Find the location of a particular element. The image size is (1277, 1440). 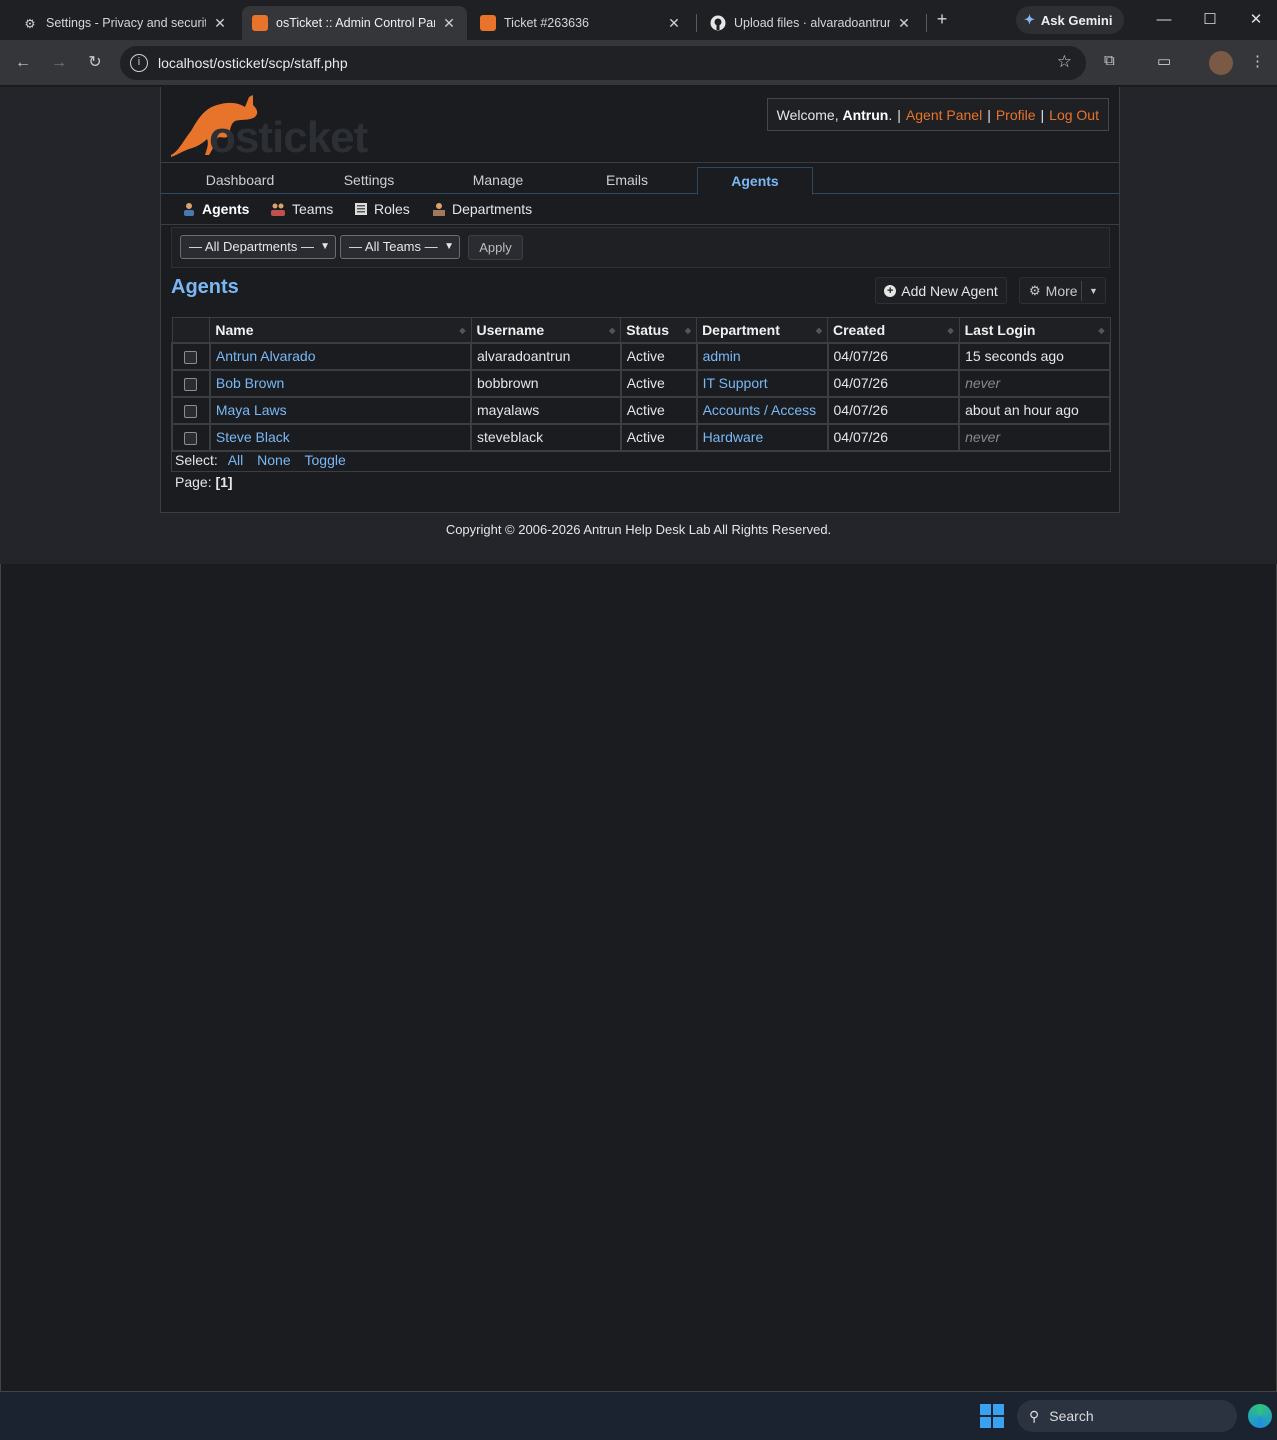

column-header-created: Created ◆ is located at coordinates (893, 330).